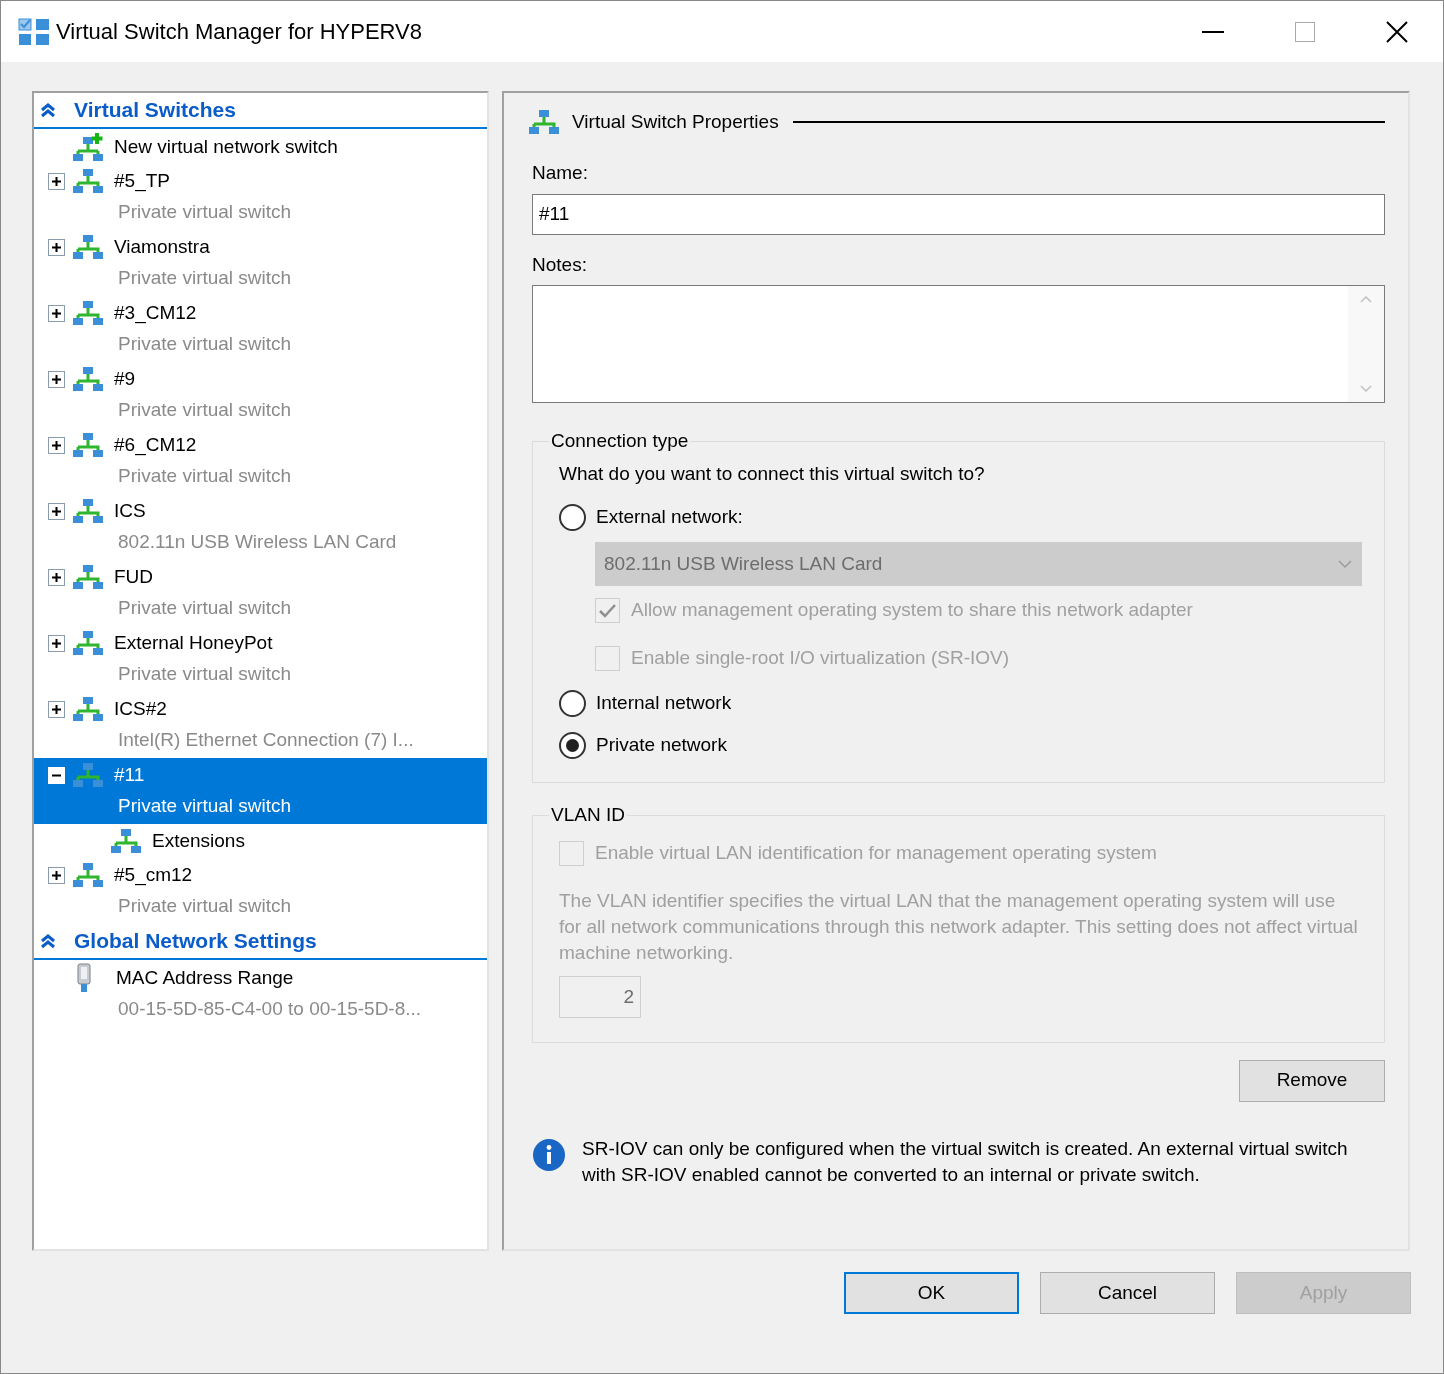 The height and width of the screenshot is (1374, 1444). Describe the element at coordinates (958, 344) in the screenshot. I see `notes-field` at that location.